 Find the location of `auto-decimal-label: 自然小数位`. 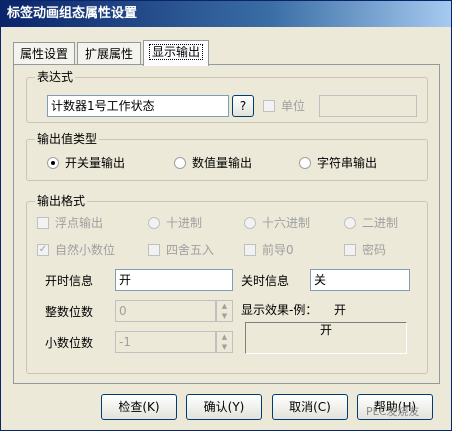

auto-decimal-label: 自然小数位 is located at coordinates (85, 250).